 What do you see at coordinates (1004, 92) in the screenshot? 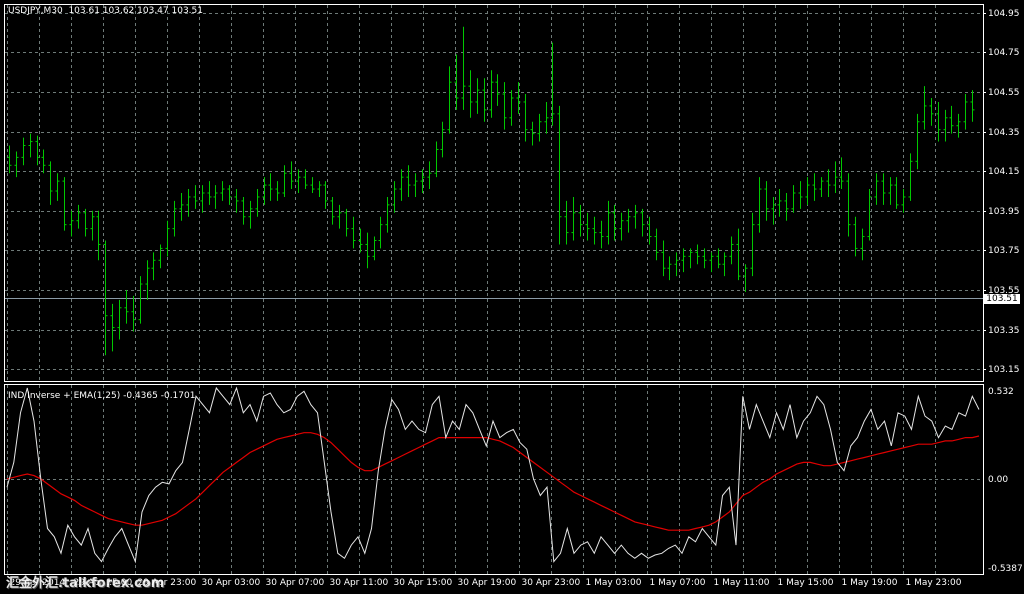
I see `price-tick-label: 104.55` at bounding box center [1004, 92].